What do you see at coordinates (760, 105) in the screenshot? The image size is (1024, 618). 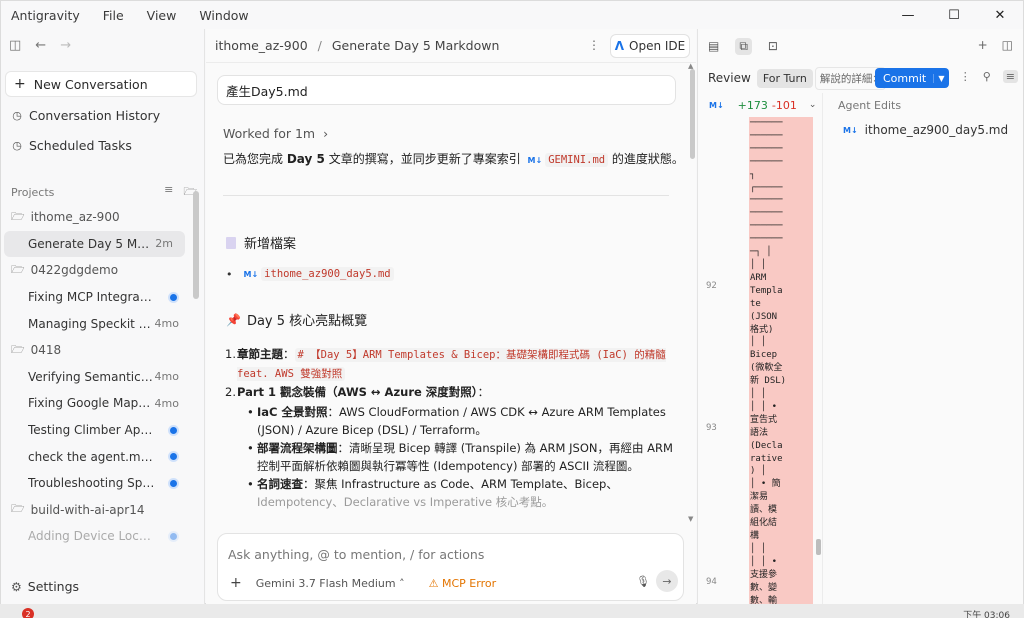 I see `diff-header: M↓ +173 -101 ⌄` at bounding box center [760, 105].